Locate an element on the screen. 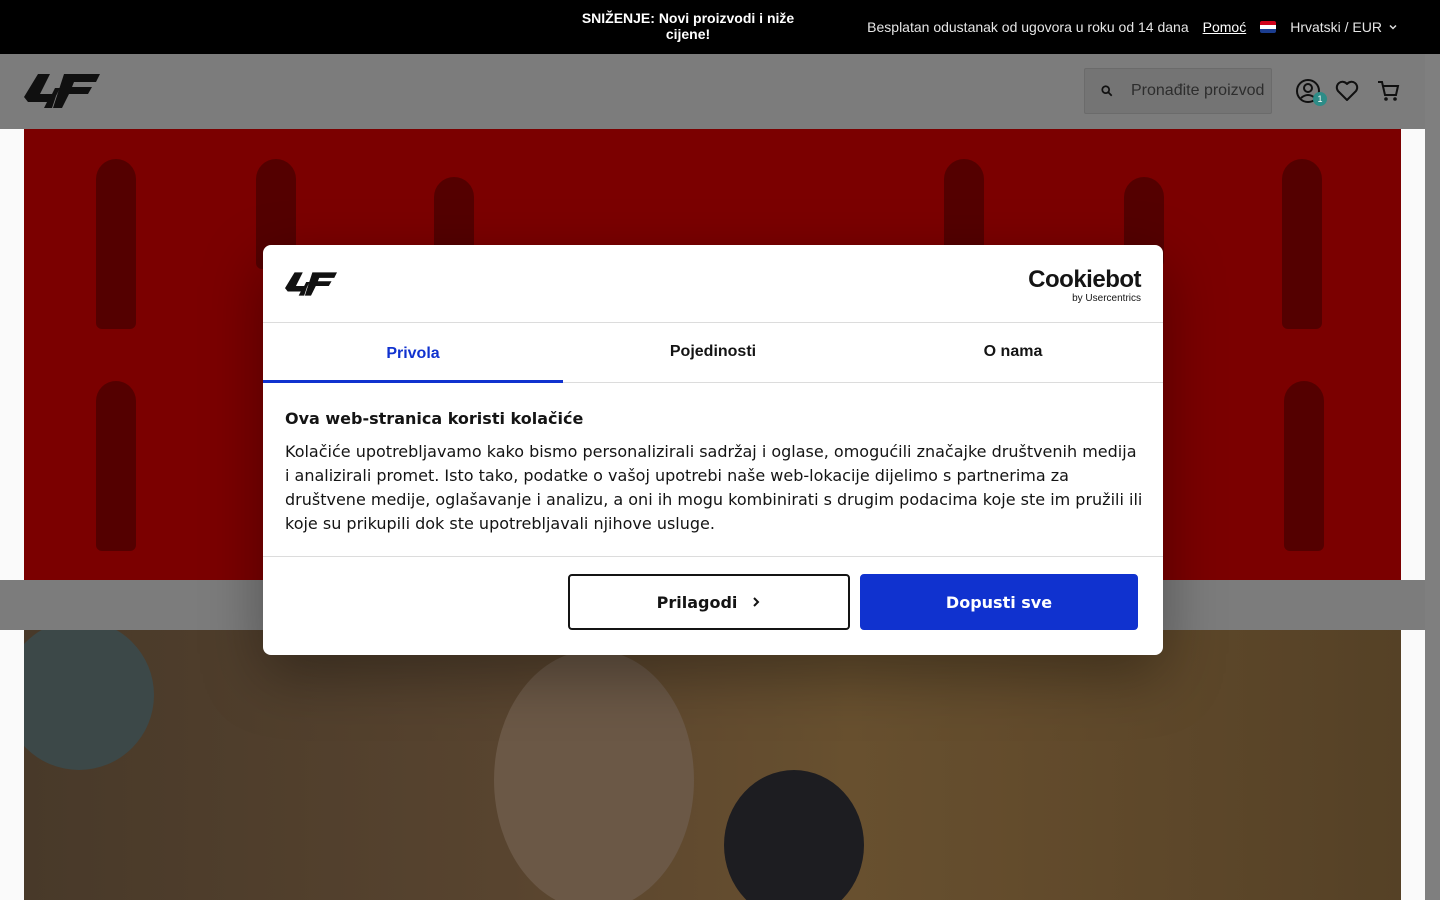 This screenshot has height=900, width=1440. dialog-header: Cookiebot by Usercentrics is located at coordinates (713, 284).